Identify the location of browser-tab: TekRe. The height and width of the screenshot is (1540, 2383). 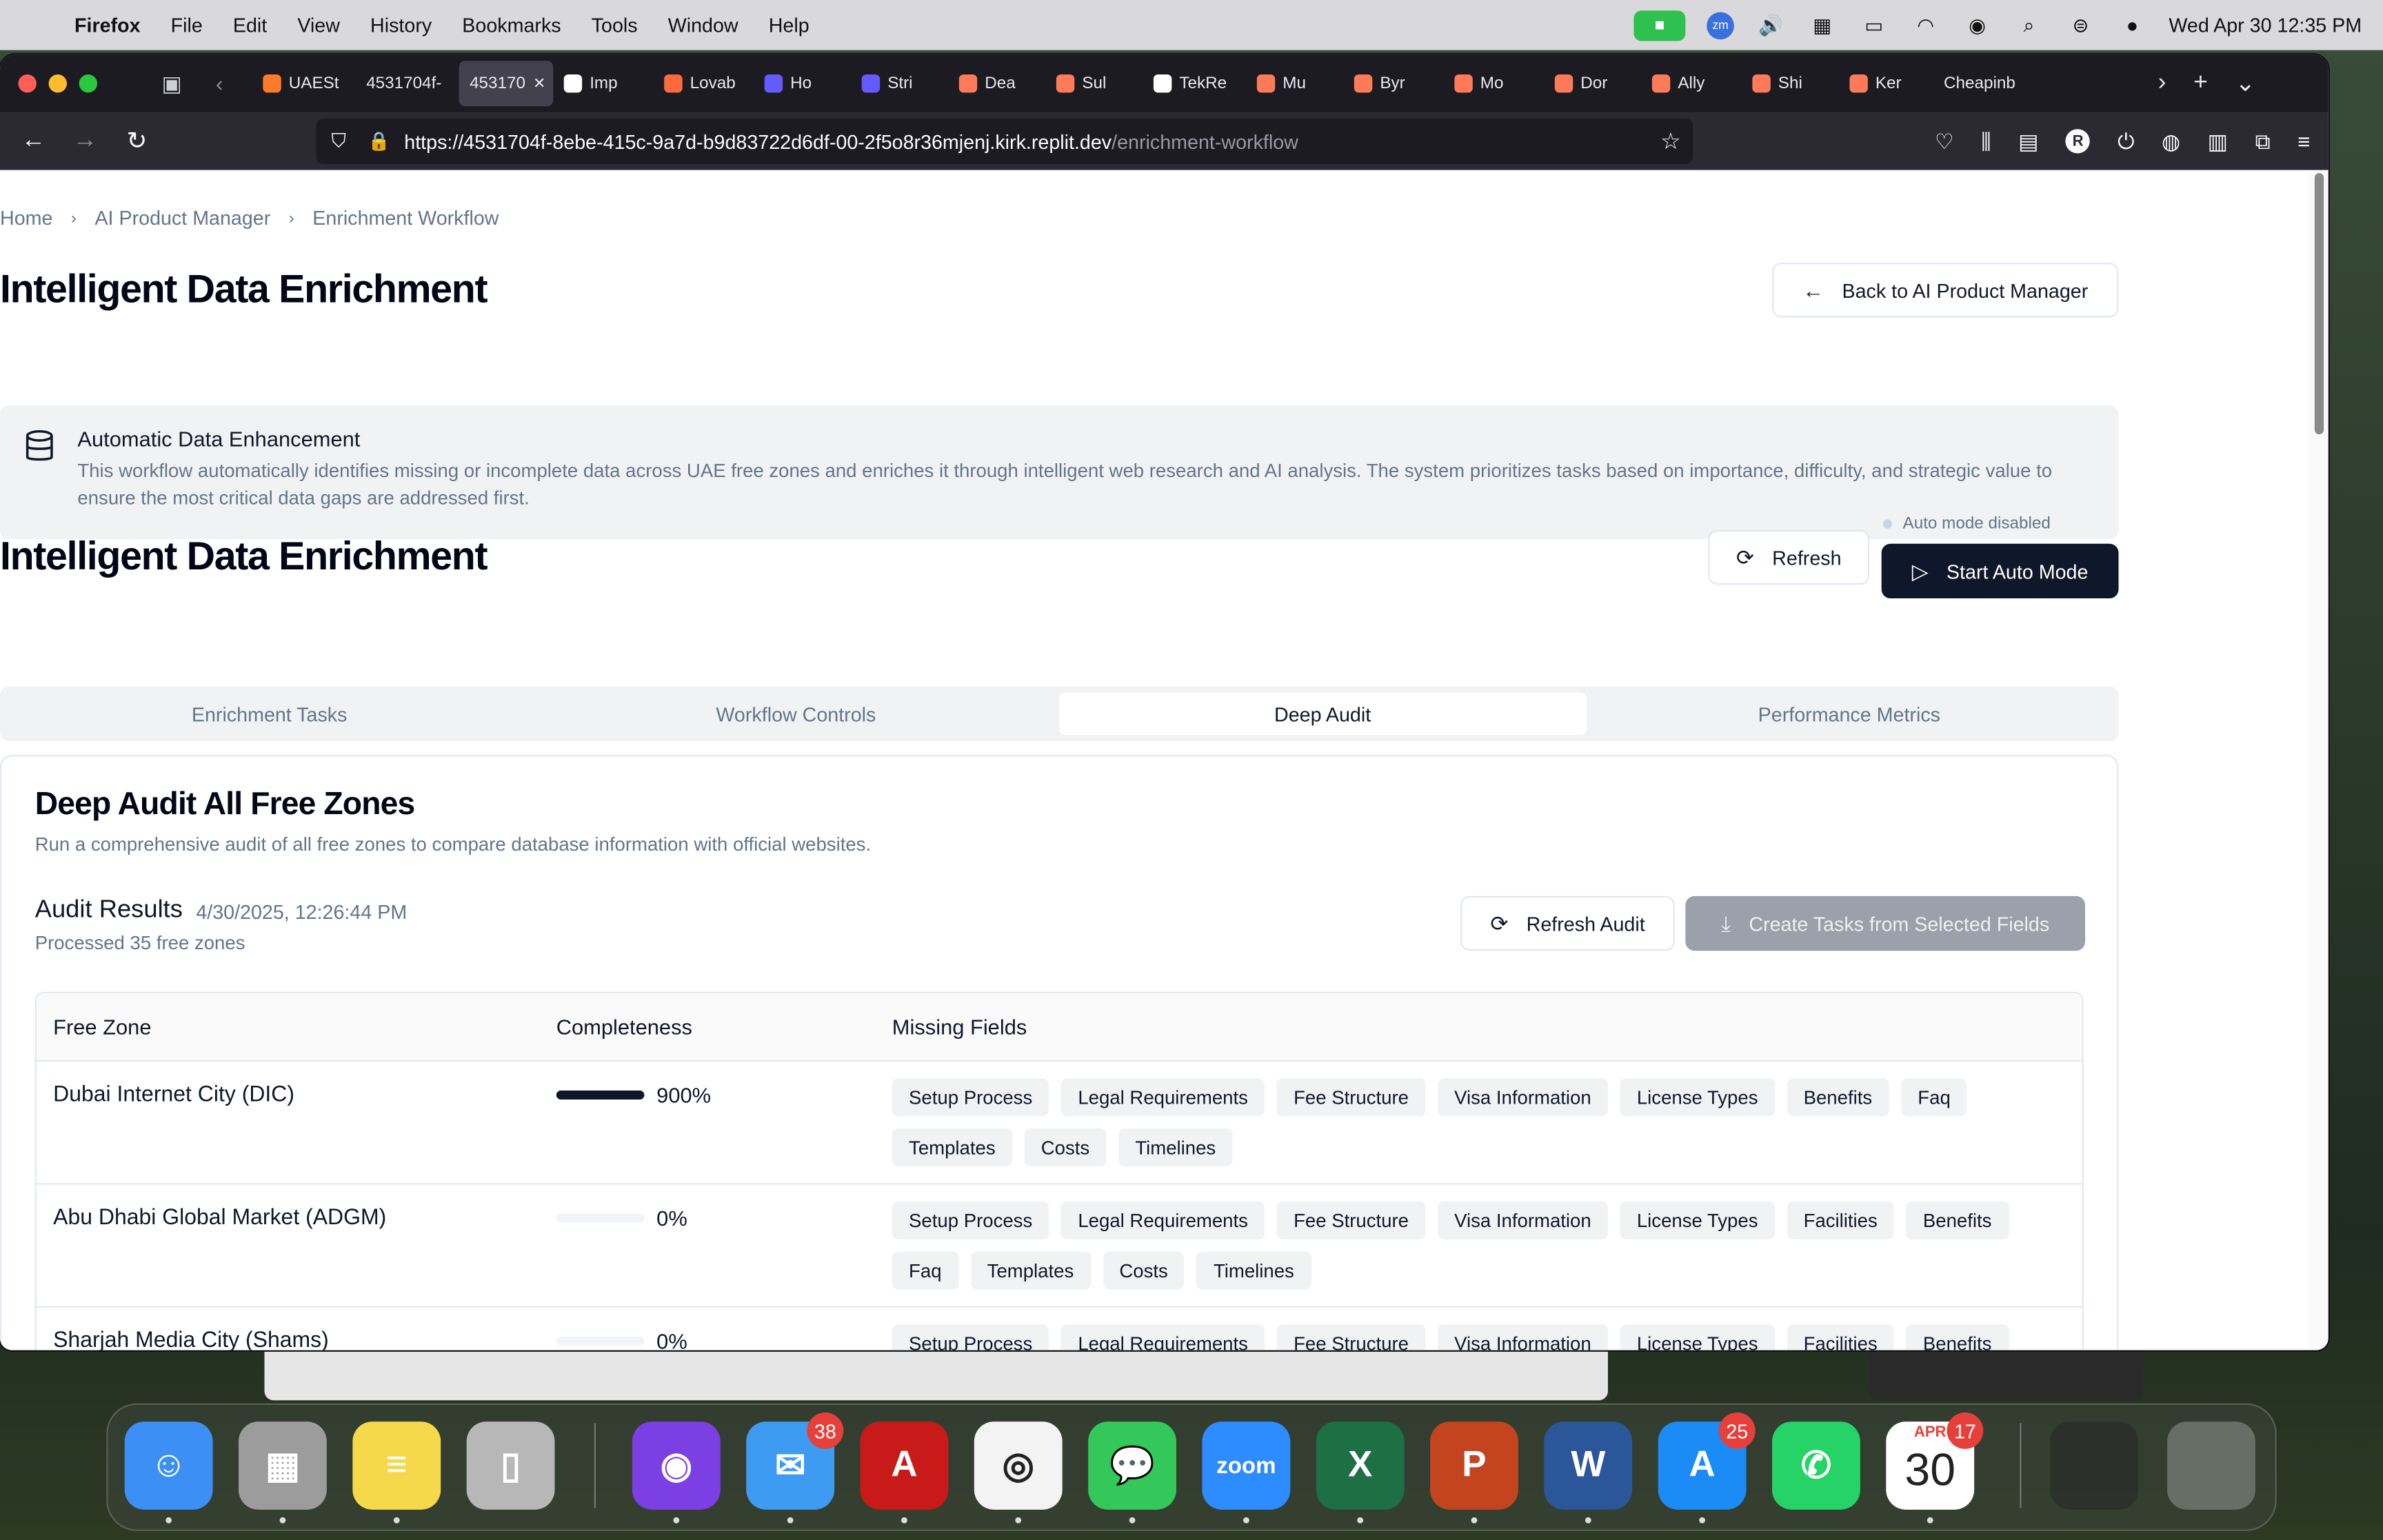
(1194, 84).